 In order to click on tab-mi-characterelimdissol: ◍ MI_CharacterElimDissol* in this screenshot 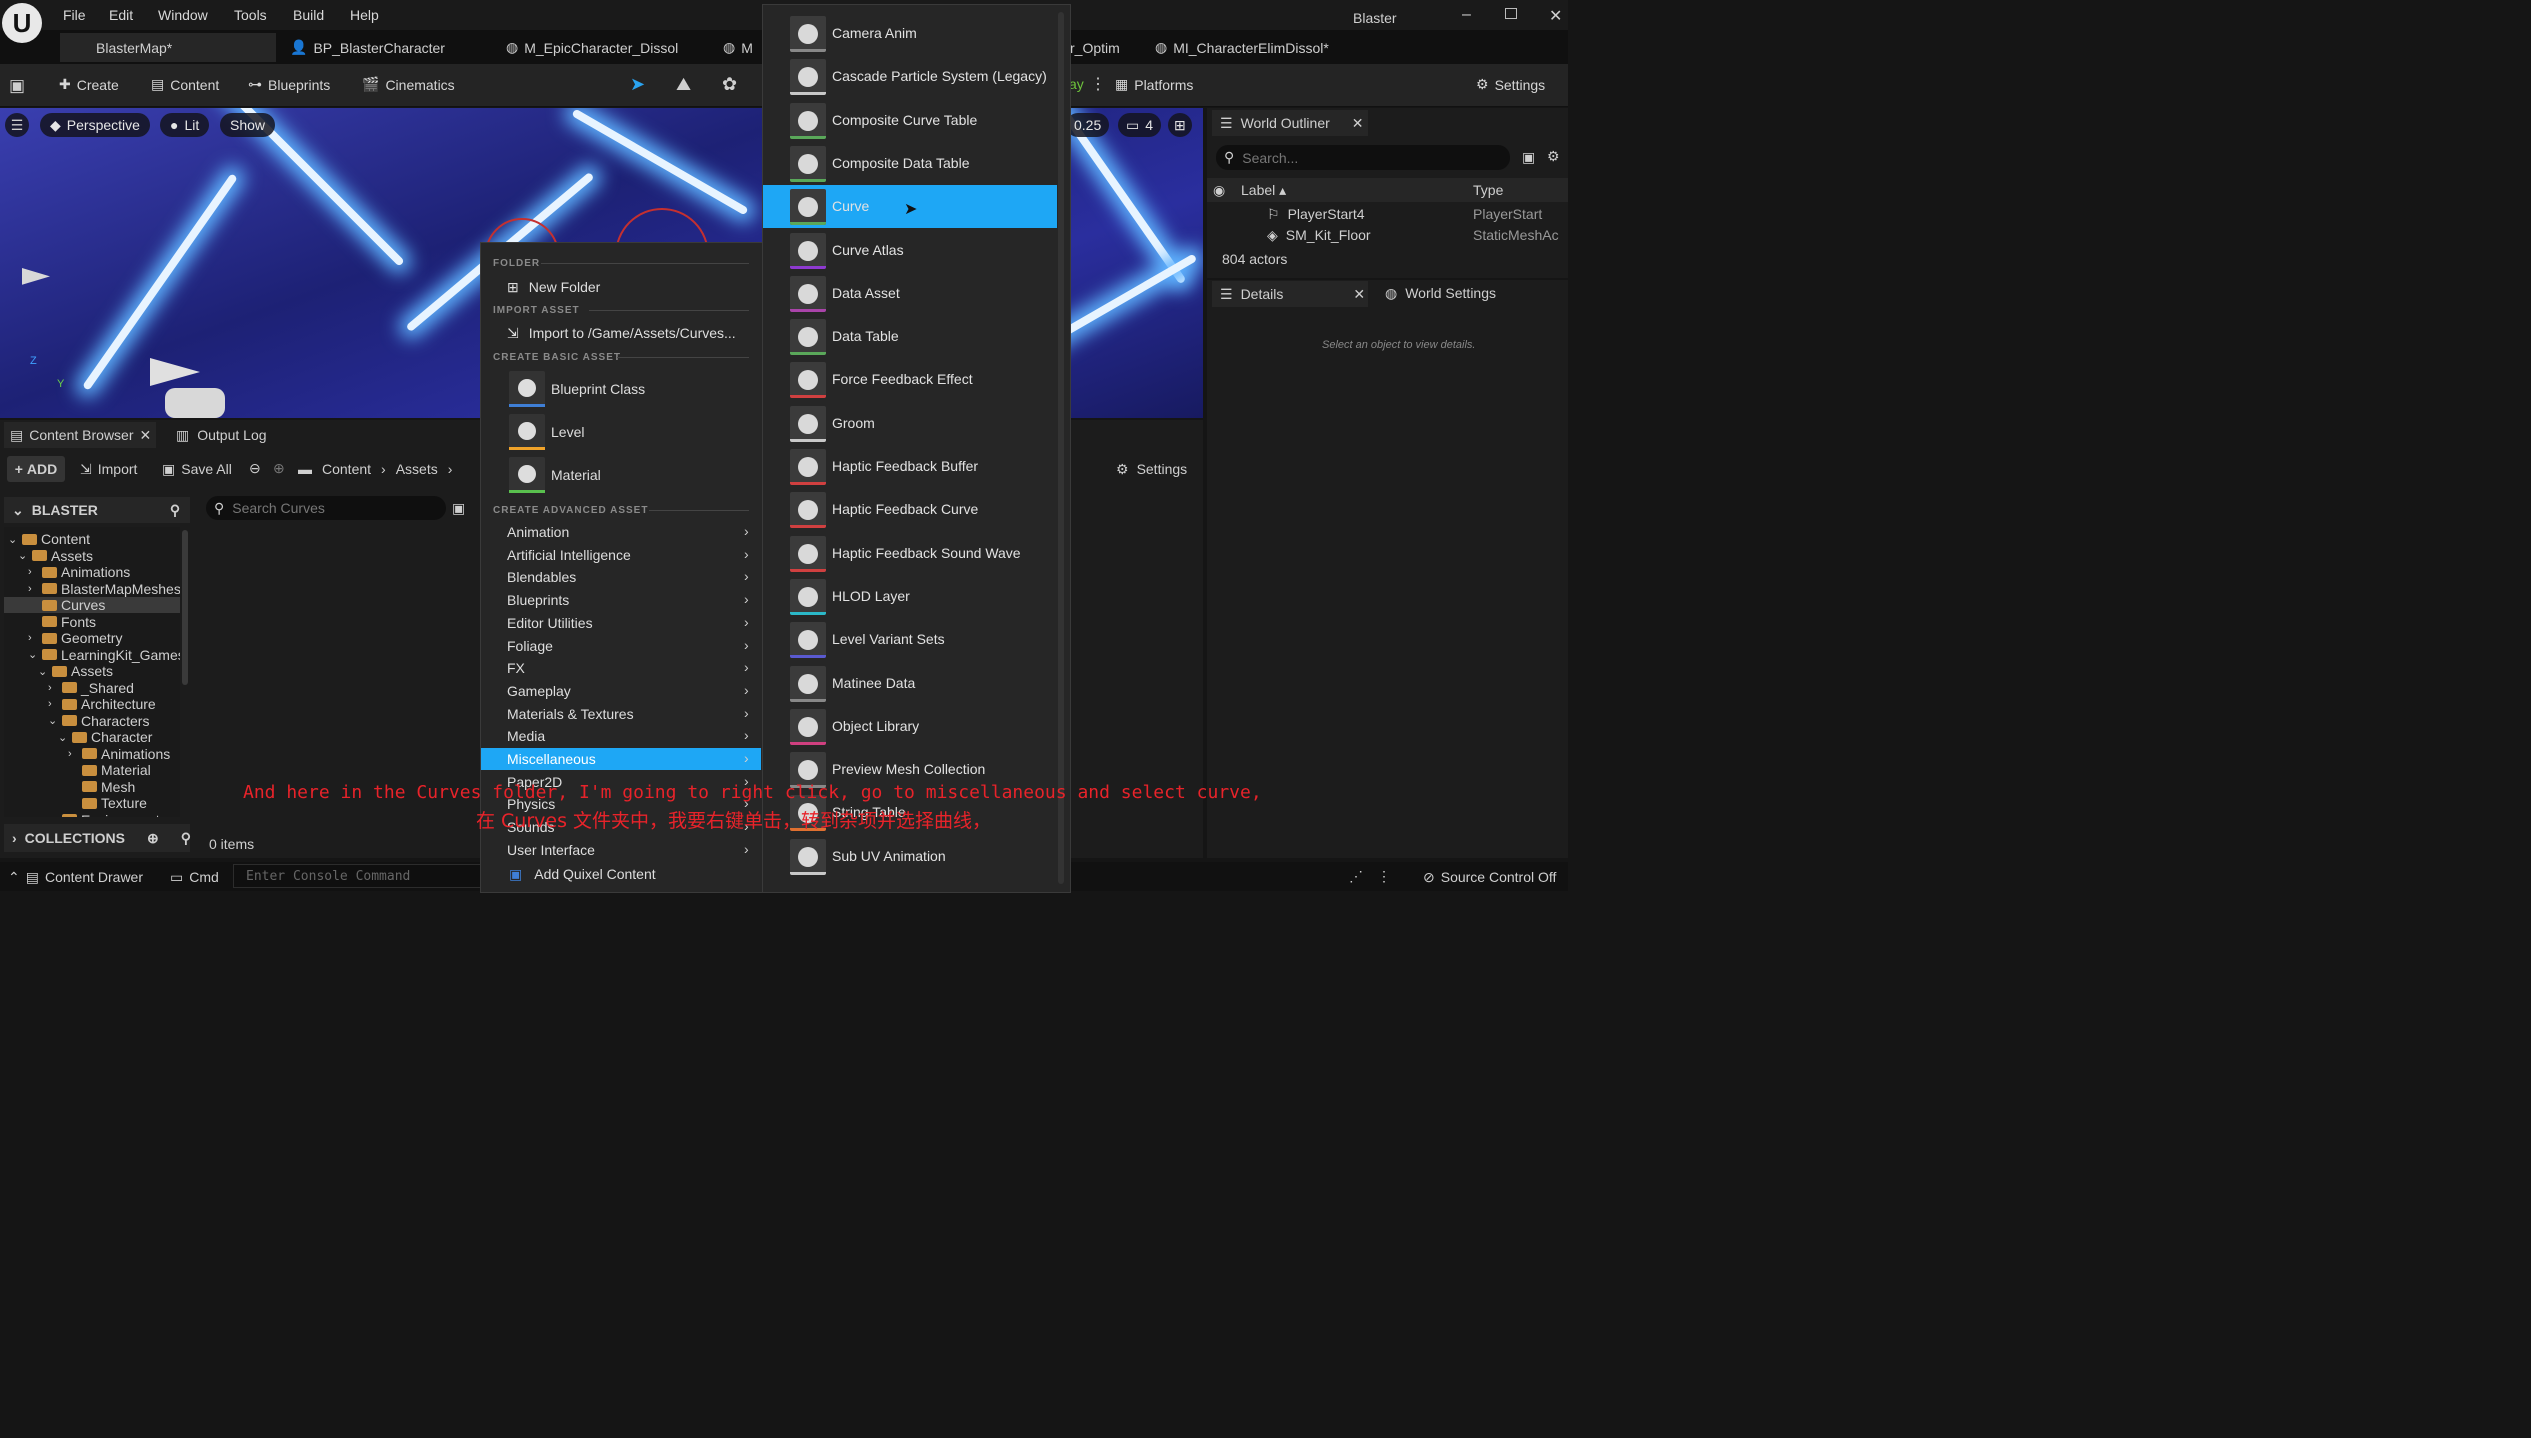, I will do `click(1242, 47)`.